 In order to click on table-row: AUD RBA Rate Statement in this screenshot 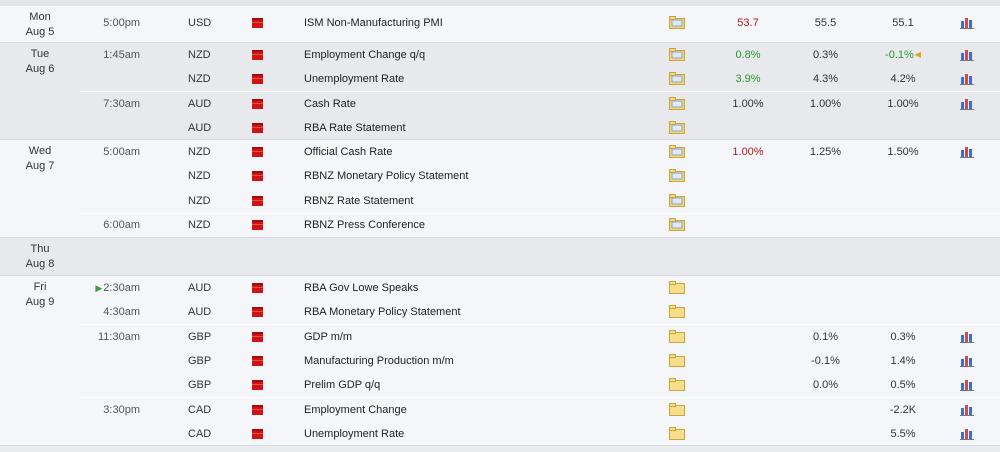, I will do `click(540, 128)`.